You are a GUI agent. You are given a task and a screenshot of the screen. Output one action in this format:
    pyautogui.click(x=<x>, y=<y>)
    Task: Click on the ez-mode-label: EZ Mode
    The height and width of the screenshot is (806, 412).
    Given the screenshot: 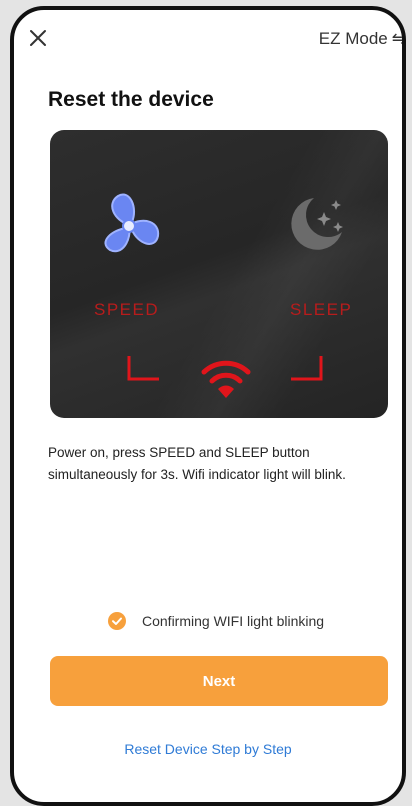 What is the action you would take?
    pyautogui.click(x=353, y=38)
    